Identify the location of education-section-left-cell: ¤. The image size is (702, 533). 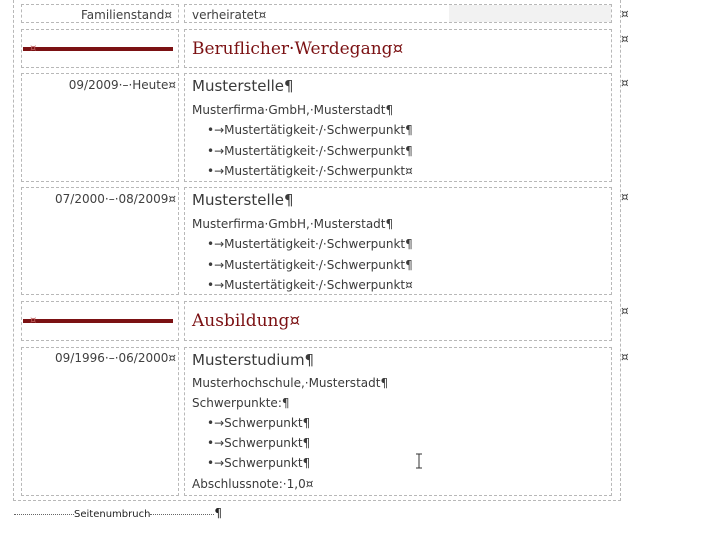
(100, 321).